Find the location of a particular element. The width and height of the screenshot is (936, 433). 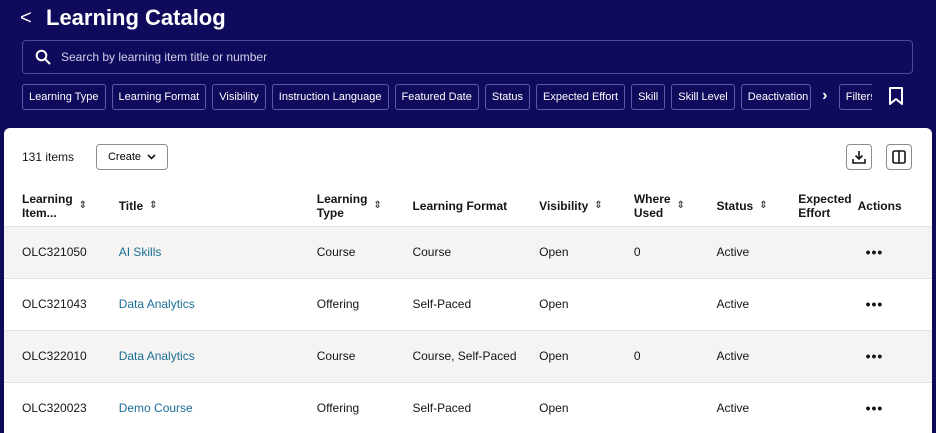

title-link: Demo Course is located at coordinates (156, 408).